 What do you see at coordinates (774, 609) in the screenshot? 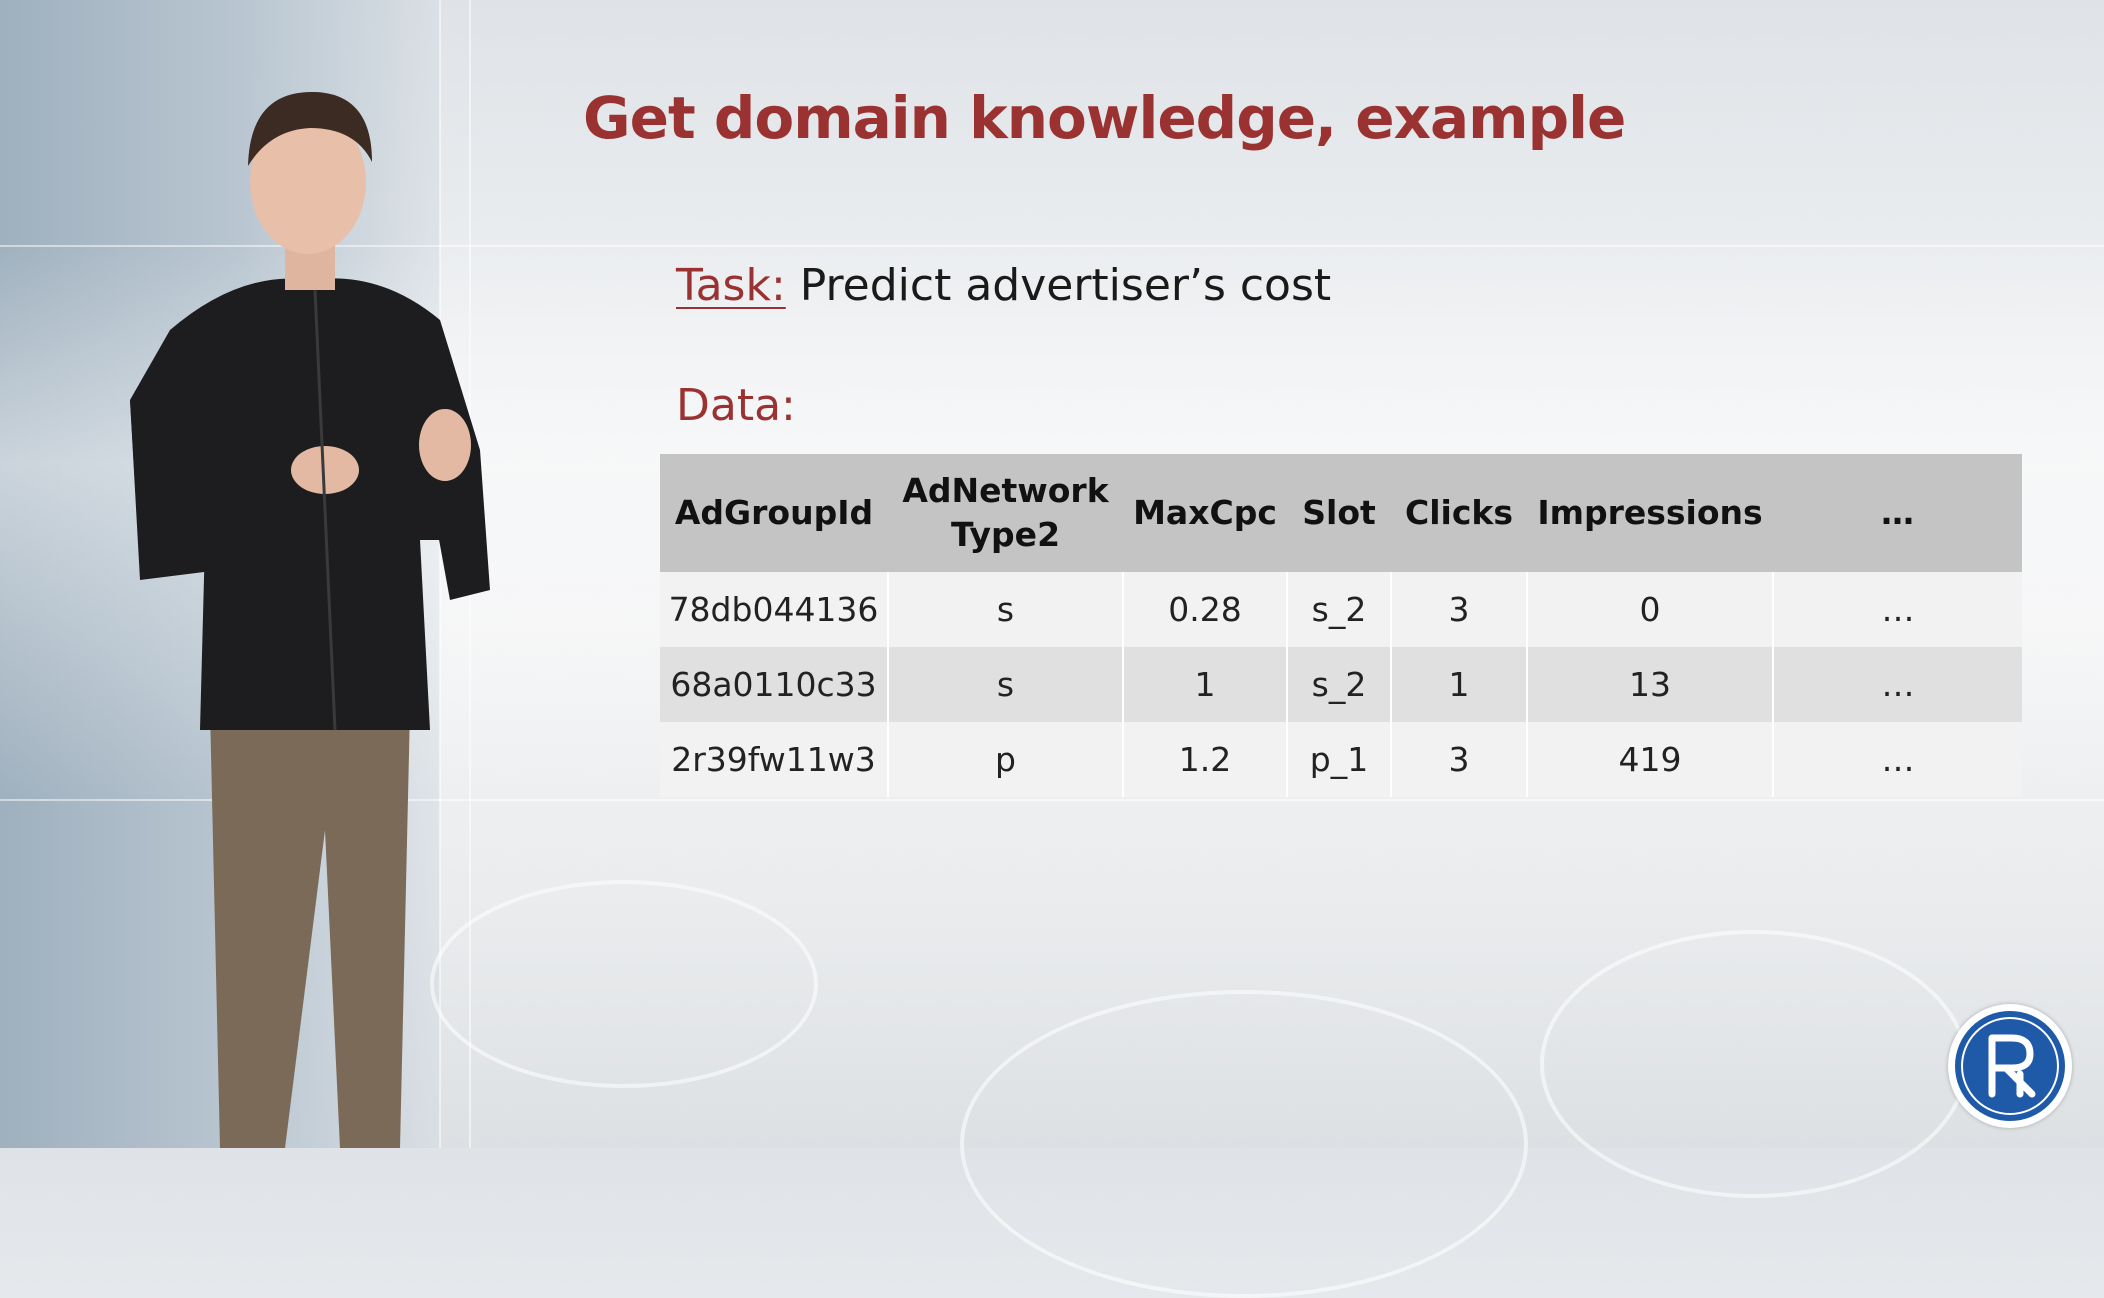
I see `table-cell: 78db044136` at bounding box center [774, 609].